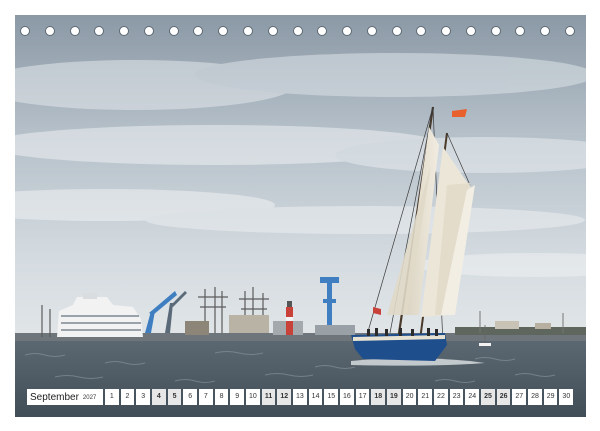  Describe the element at coordinates (535, 397) in the screenshot. I see `day-cell: 28` at that location.